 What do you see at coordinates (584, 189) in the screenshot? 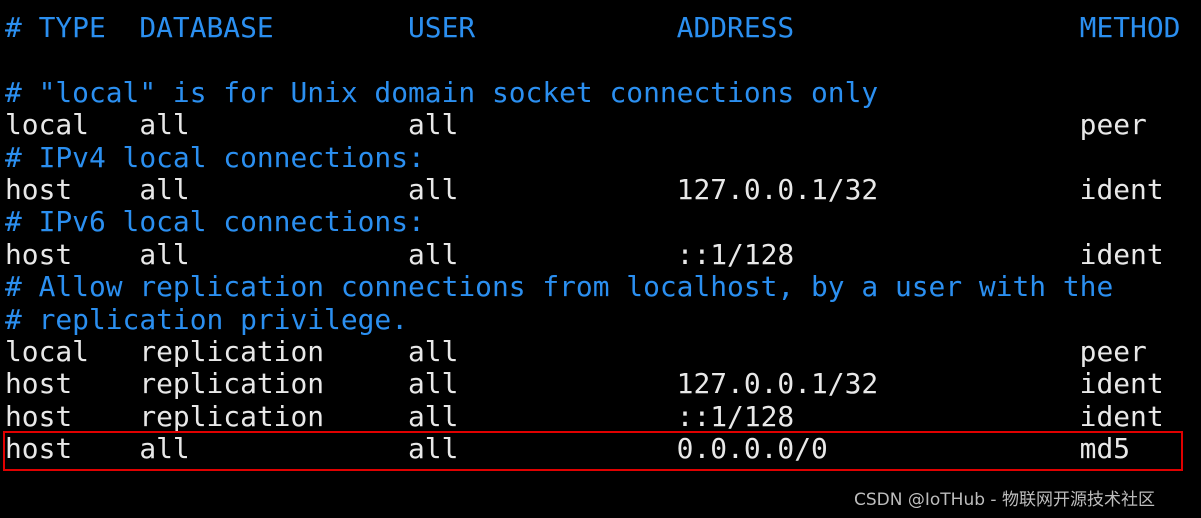
I see `config-entry-line: host all all 127.0.0.1/32 ident` at bounding box center [584, 189].